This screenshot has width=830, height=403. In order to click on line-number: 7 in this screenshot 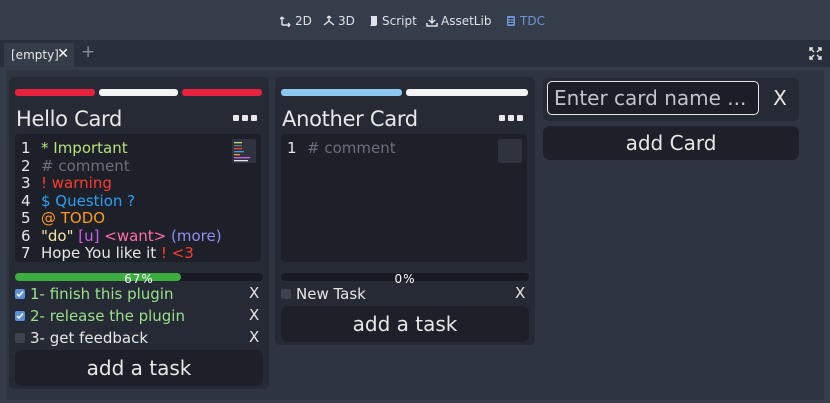, I will do `click(26, 253)`.